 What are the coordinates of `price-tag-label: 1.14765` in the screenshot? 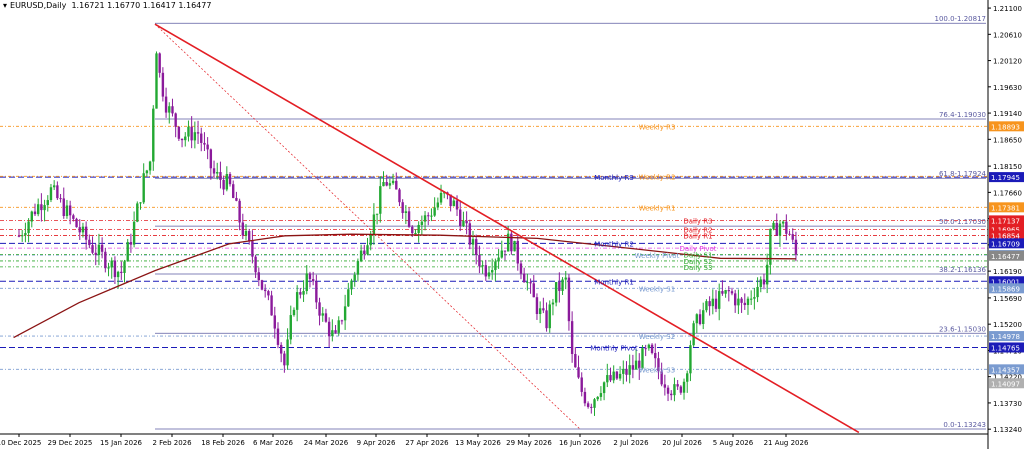 It's located at (1005, 348).